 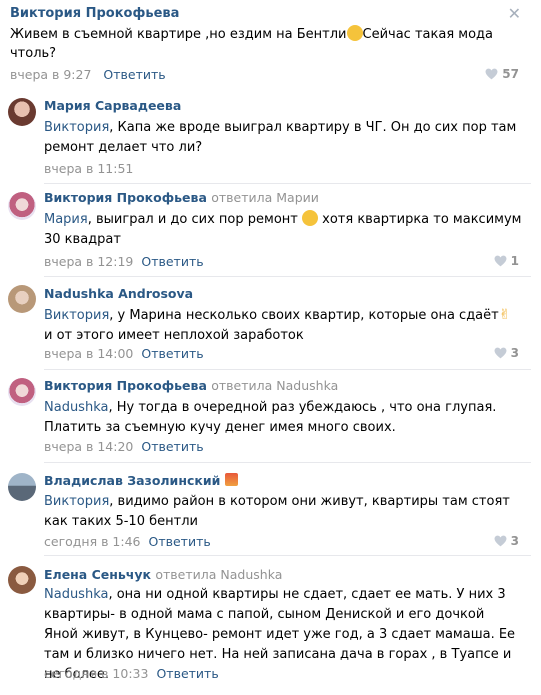 I want to click on comment-author: Nadushka Androsova, so click(x=118, y=293).